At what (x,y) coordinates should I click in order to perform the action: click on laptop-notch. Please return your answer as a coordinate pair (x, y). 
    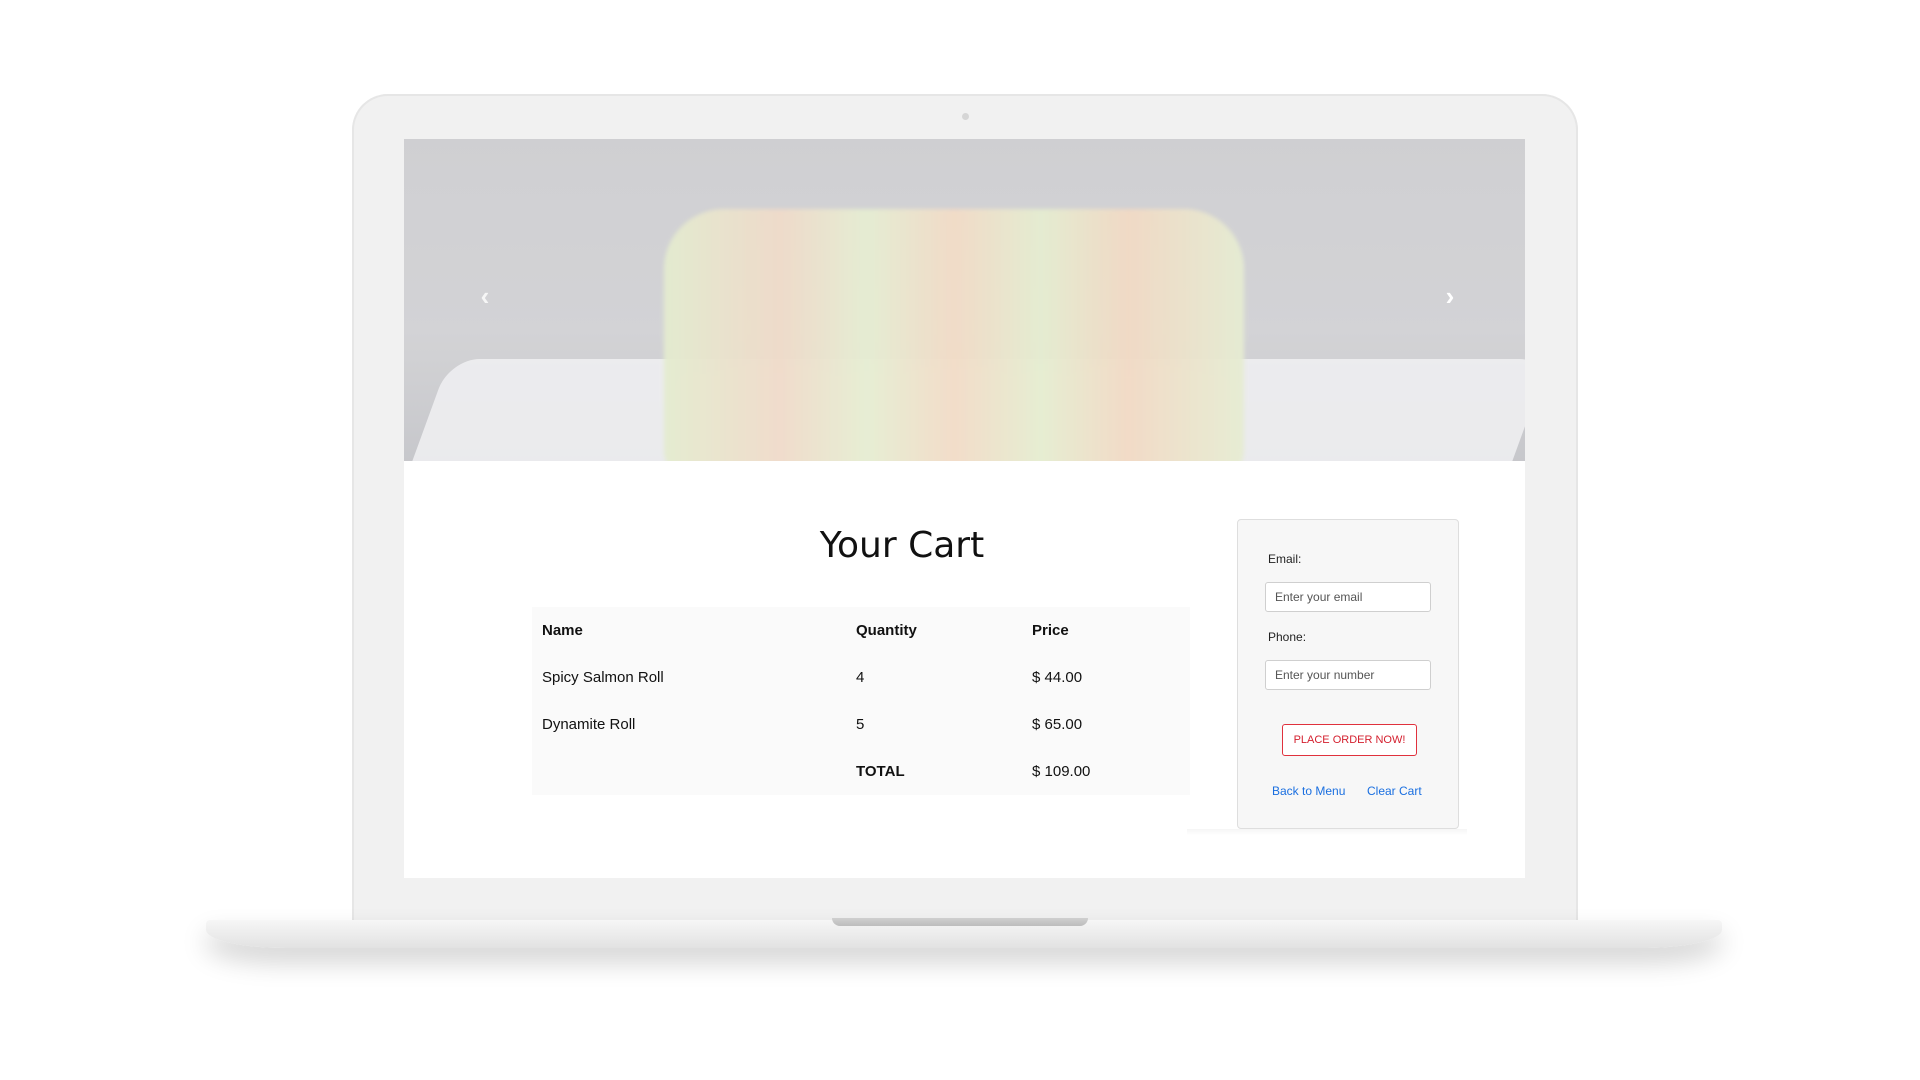
    Looking at the image, I should click on (960, 922).